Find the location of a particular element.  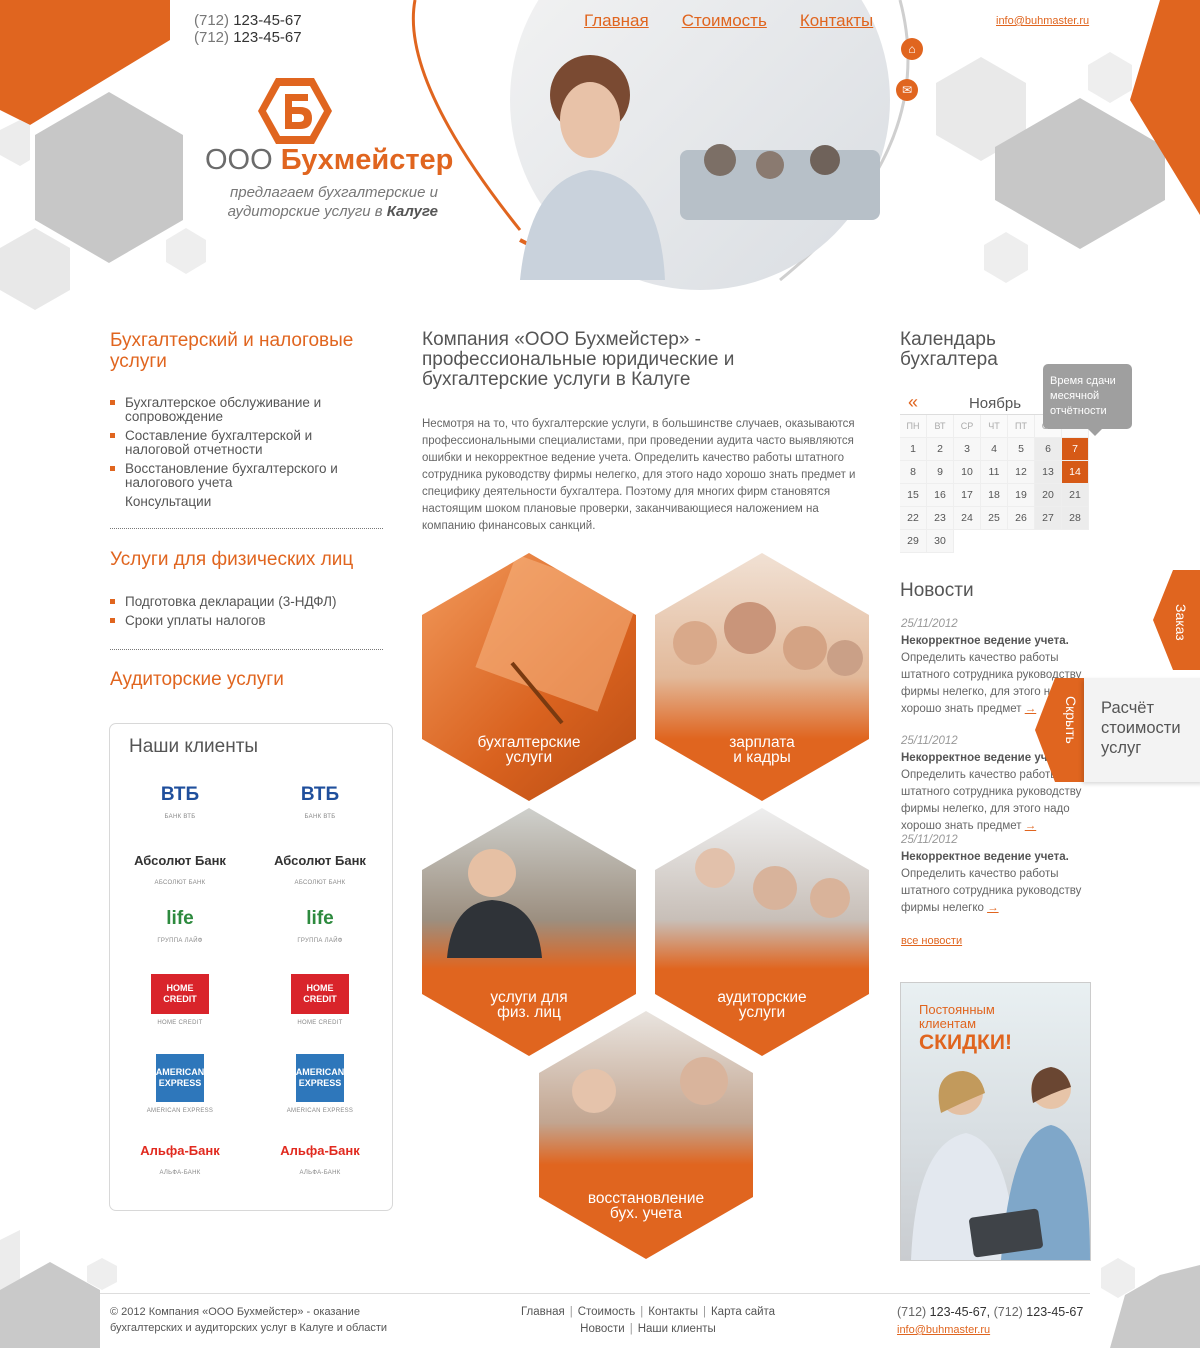

calendar-day: 21 is located at coordinates (1075, 495).